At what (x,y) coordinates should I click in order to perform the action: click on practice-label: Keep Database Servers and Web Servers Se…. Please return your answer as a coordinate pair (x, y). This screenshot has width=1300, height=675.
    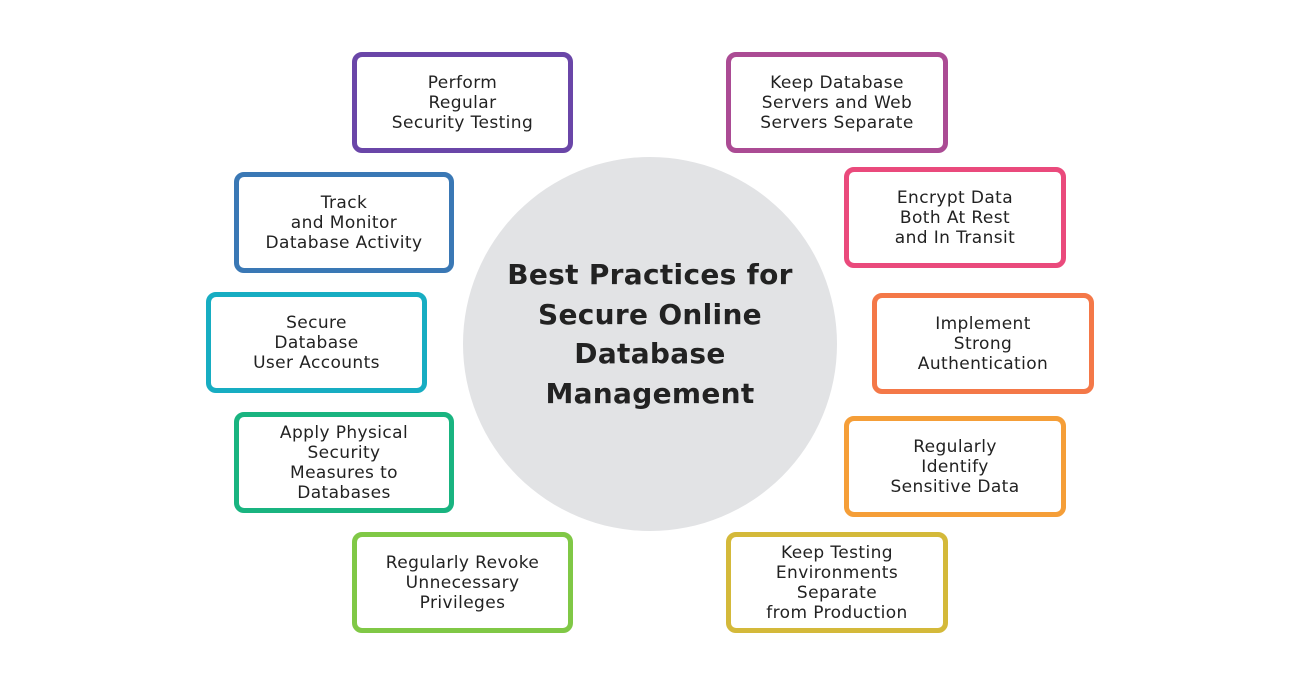
    Looking at the image, I should click on (837, 102).